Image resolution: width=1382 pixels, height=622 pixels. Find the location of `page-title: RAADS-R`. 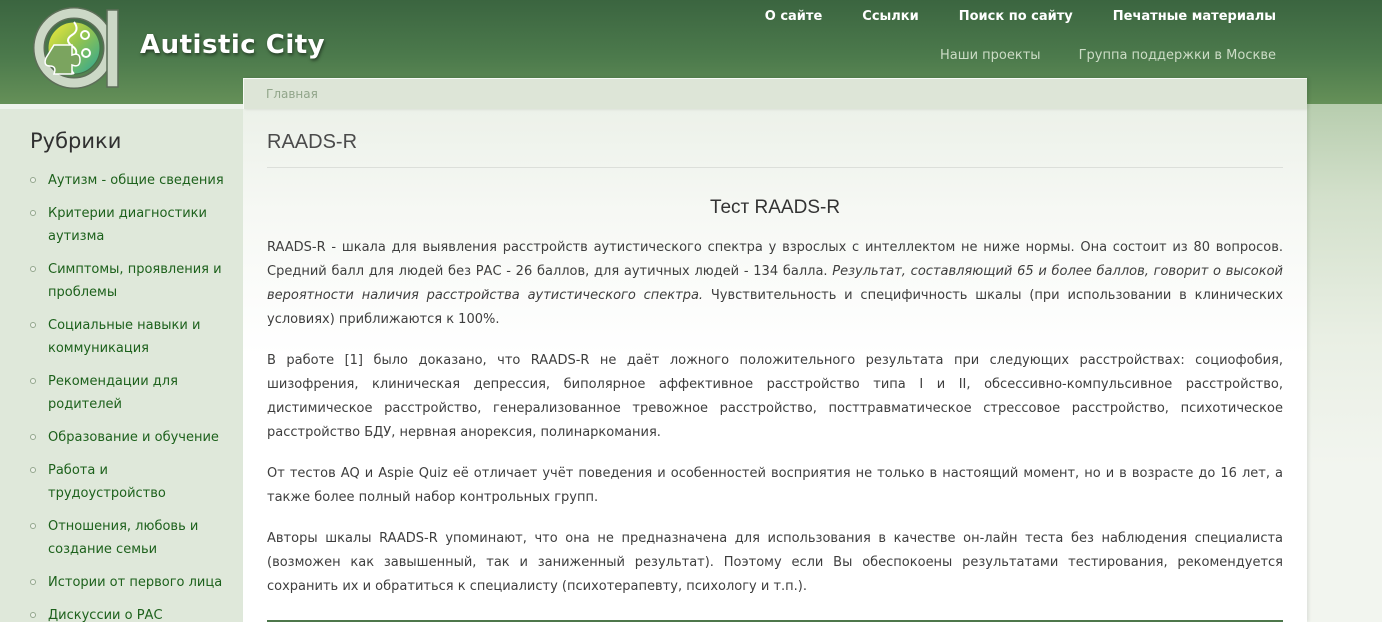

page-title: RAADS-R is located at coordinates (775, 138).